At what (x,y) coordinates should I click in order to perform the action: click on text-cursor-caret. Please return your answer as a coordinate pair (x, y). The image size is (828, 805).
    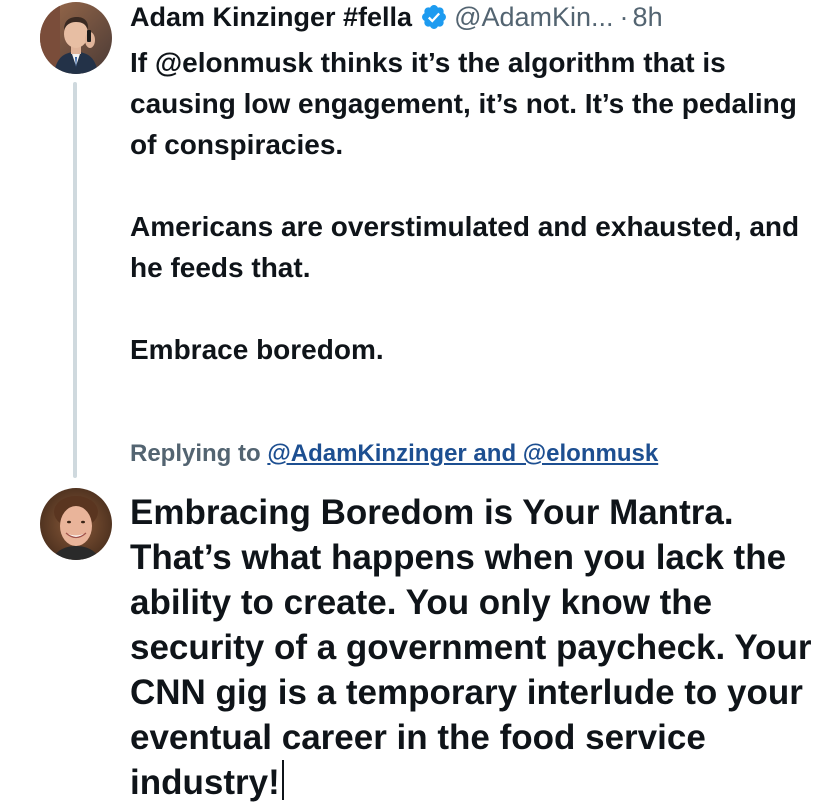
    Looking at the image, I should click on (282, 780).